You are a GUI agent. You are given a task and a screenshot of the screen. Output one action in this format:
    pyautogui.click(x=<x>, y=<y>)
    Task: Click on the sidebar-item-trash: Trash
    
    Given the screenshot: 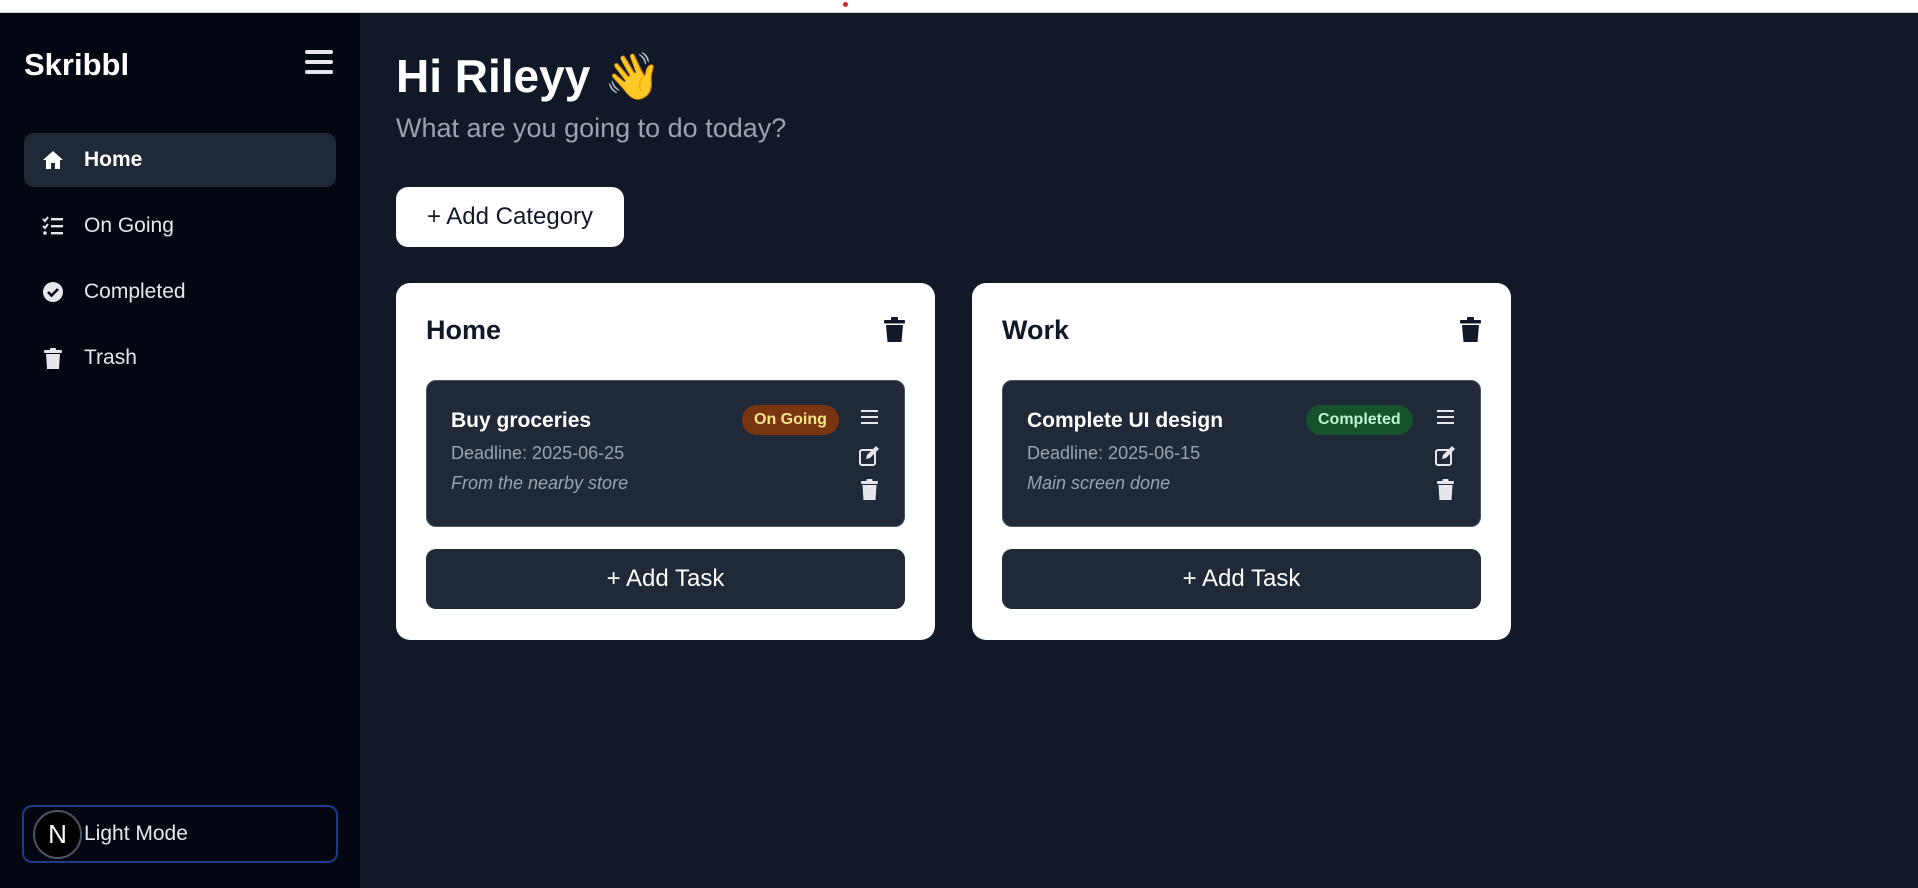 What is the action you would take?
    pyautogui.click(x=180, y=358)
    